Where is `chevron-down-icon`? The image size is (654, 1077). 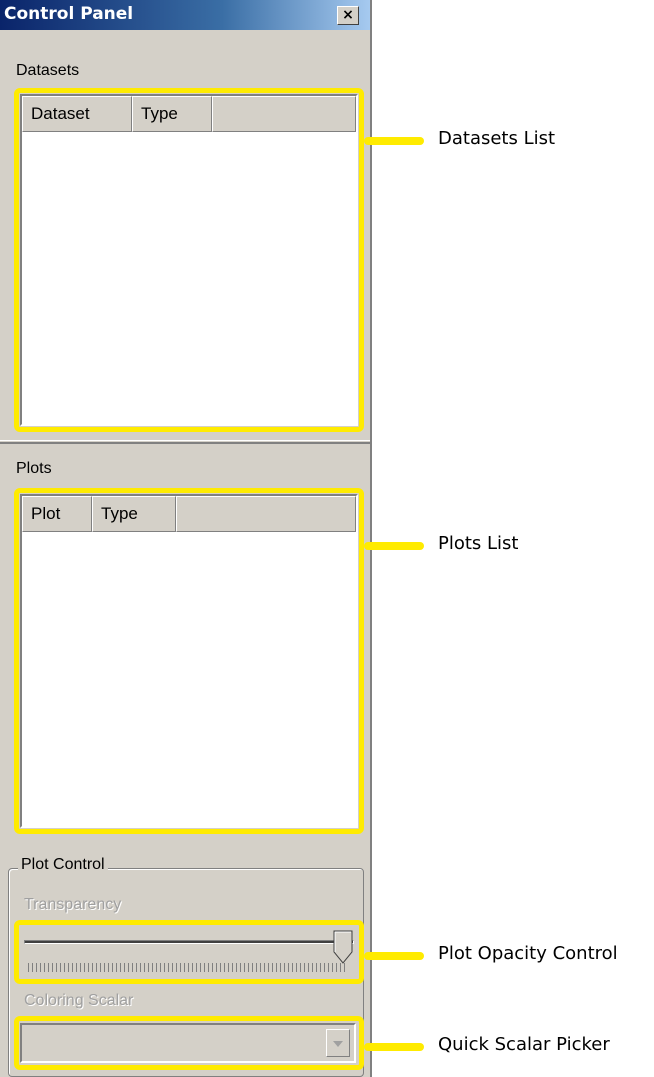
chevron-down-icon is located at coordinates (338, 1044).